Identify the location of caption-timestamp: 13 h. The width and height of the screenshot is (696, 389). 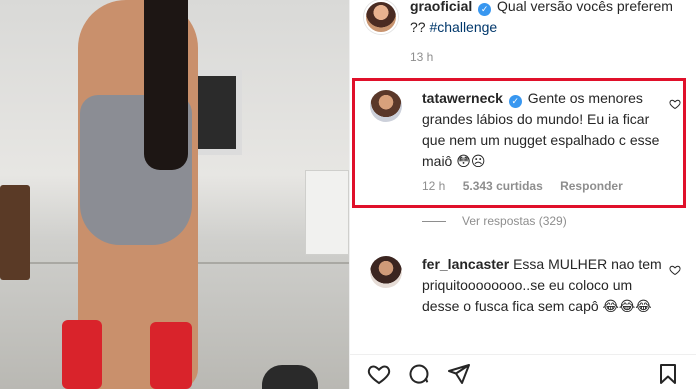
(421, 57).